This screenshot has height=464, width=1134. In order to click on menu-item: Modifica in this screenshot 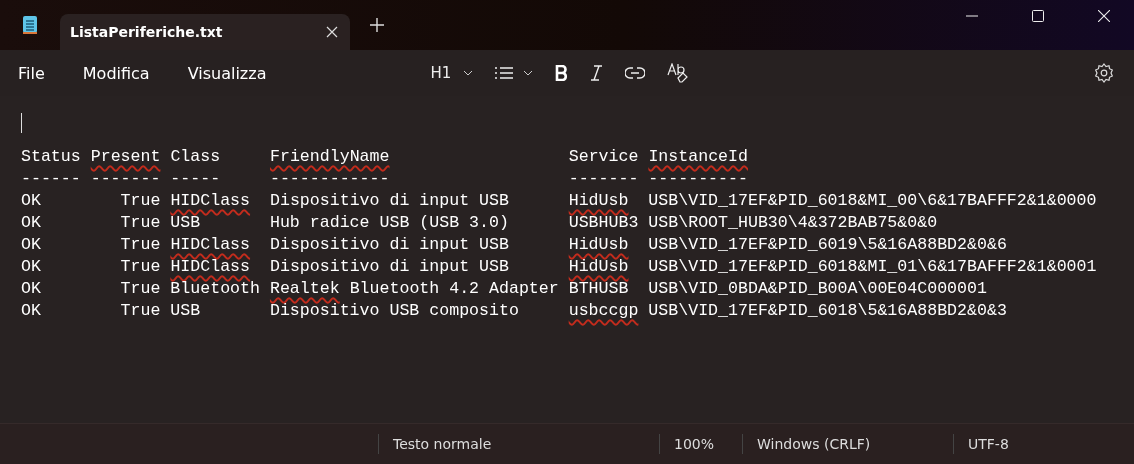, I will do `click(116, 73)`.